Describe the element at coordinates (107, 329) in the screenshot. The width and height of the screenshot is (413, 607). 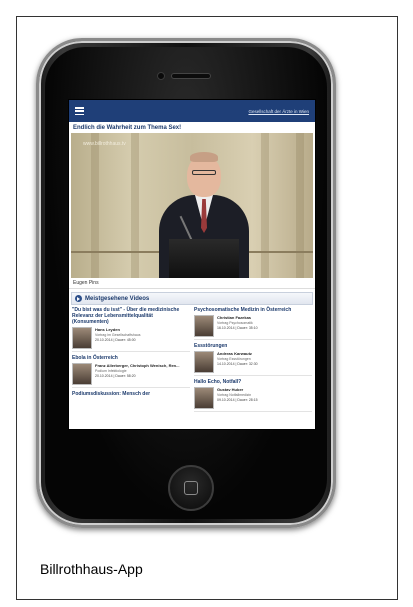
I see `speaker-name: Hans Leyden` at that location.